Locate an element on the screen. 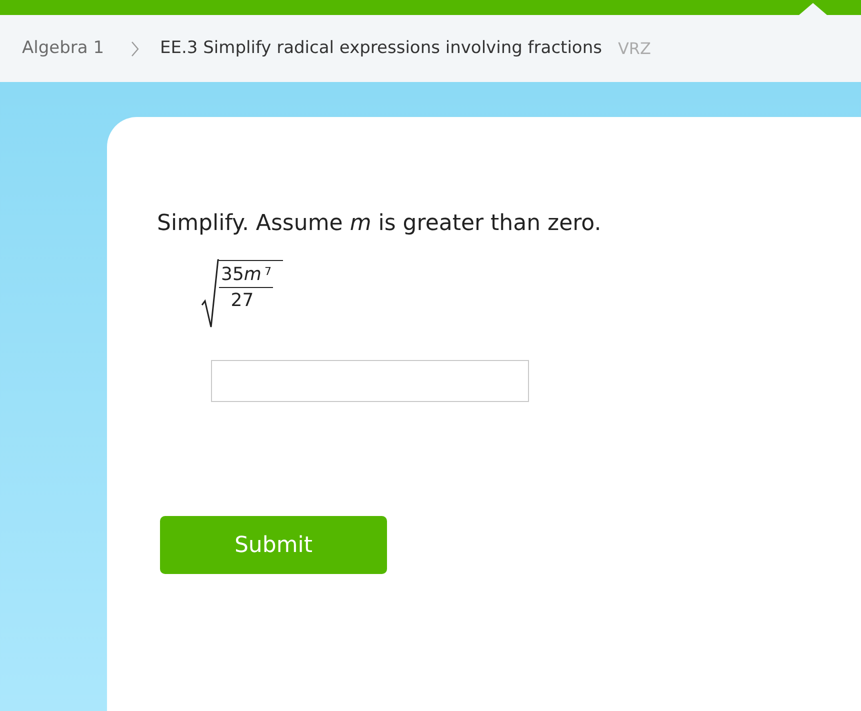 This screenshot has height=711, width=861. numerator: 35m $^{7}$ is located at coordinates (246, 275).